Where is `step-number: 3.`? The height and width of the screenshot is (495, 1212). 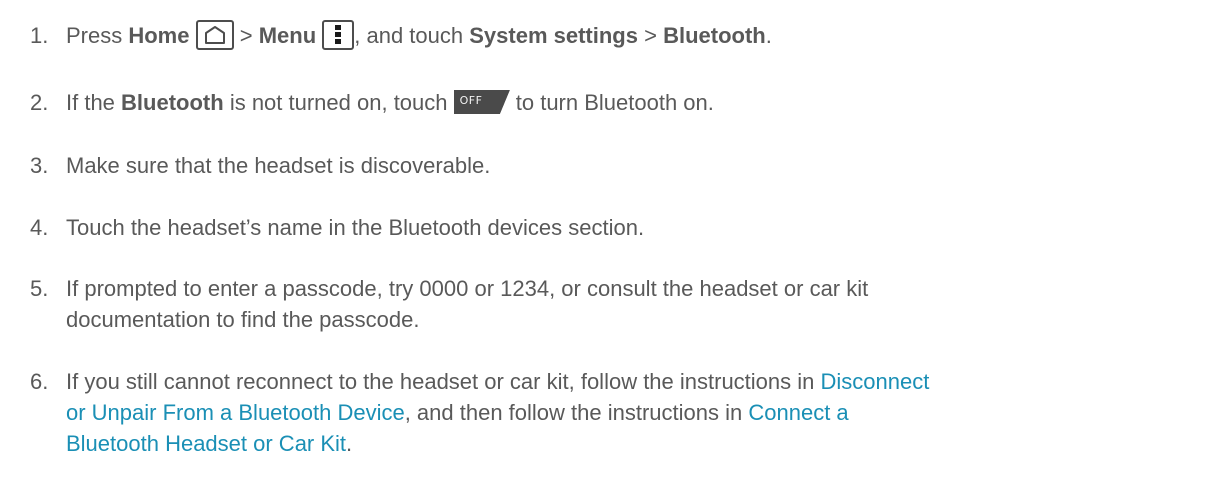 step-number: 3. is located at coordinates (39, 165).